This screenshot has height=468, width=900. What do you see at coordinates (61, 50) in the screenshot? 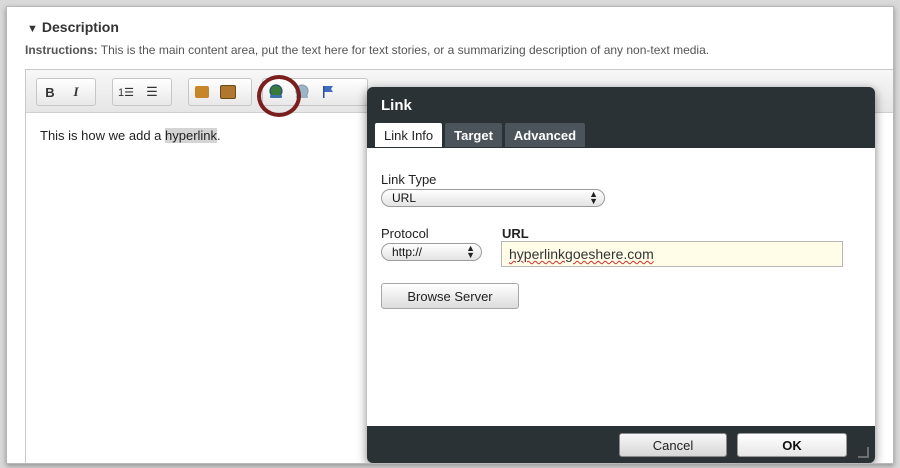
I see `instructions-label: Instructions:` at bounding box center [61, 50].